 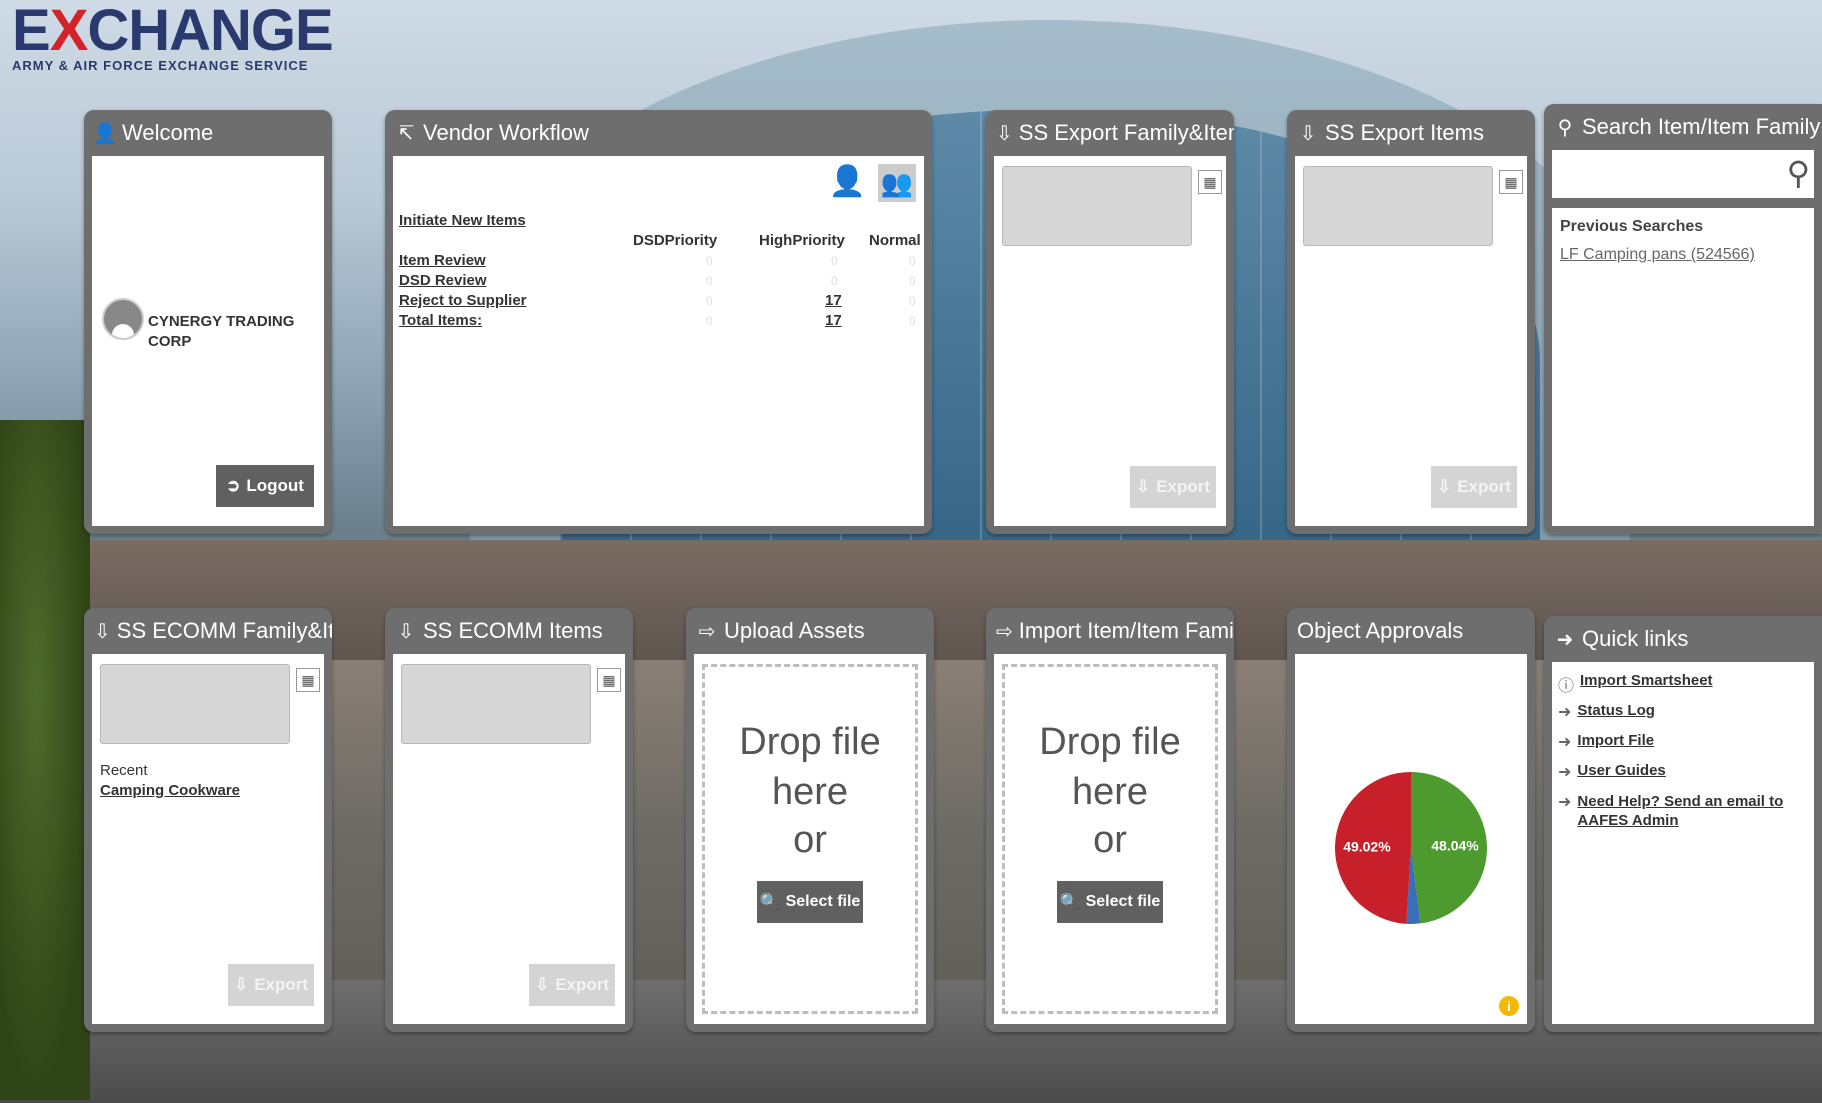 What do you see at coordinates (105, 133) in the screenshot?
I see `user-icon: 👤` at bounding box center [105, 133].